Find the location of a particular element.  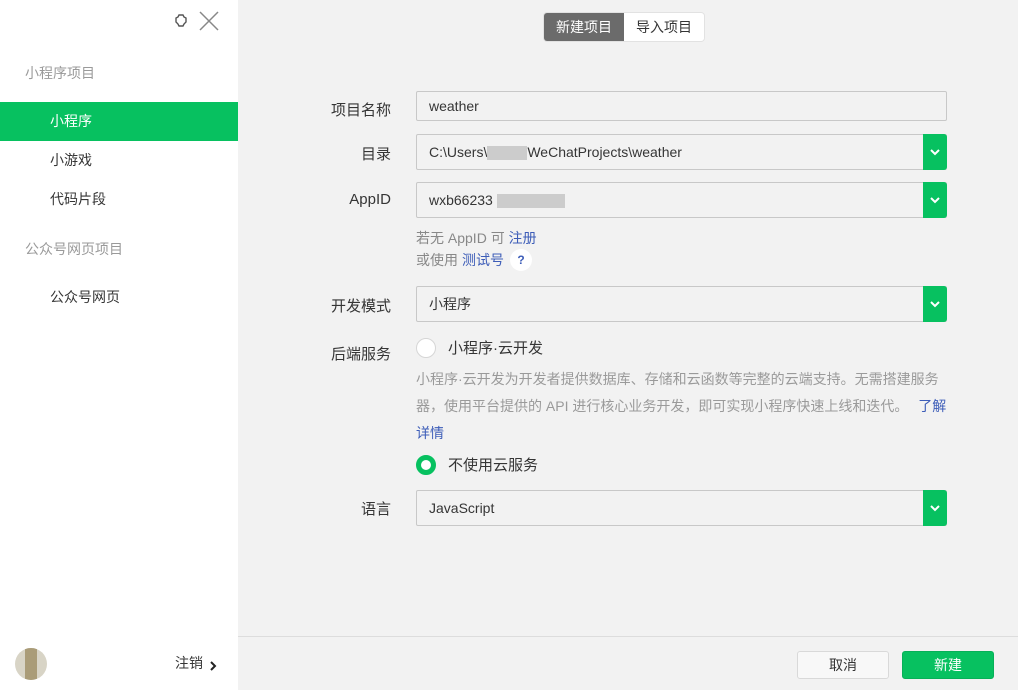

sidebar-item-minigame: 小游戏 is located at coordinates (119, 160).